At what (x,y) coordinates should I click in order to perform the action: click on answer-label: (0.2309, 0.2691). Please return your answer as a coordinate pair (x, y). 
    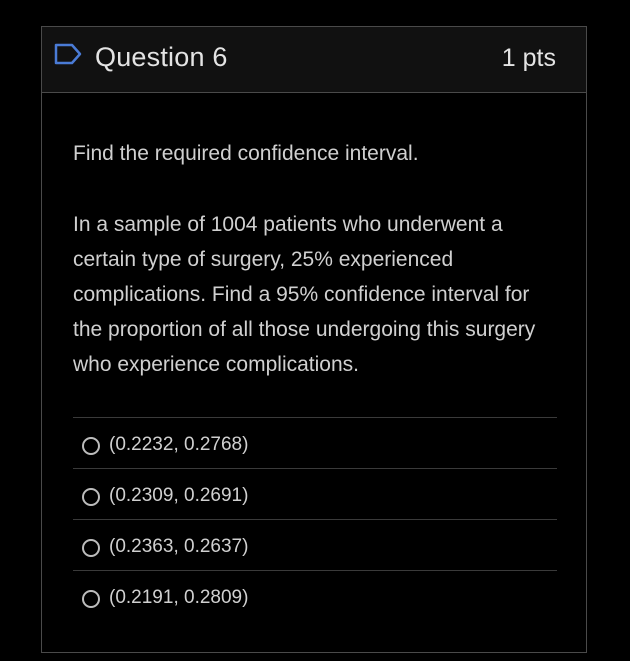
    Looking at the image, I should click on (178, 496).